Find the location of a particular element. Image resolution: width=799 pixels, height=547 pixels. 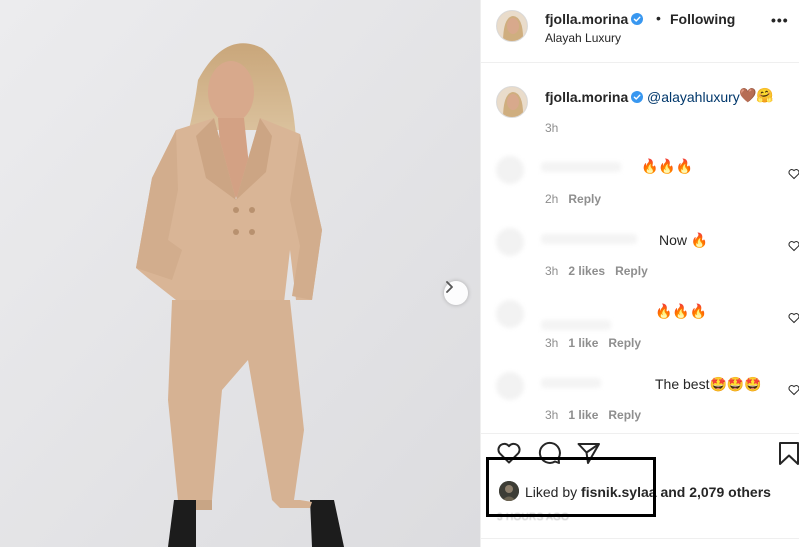

caption-emojis: 🤎🤗 is located at coordinates (756, 95).